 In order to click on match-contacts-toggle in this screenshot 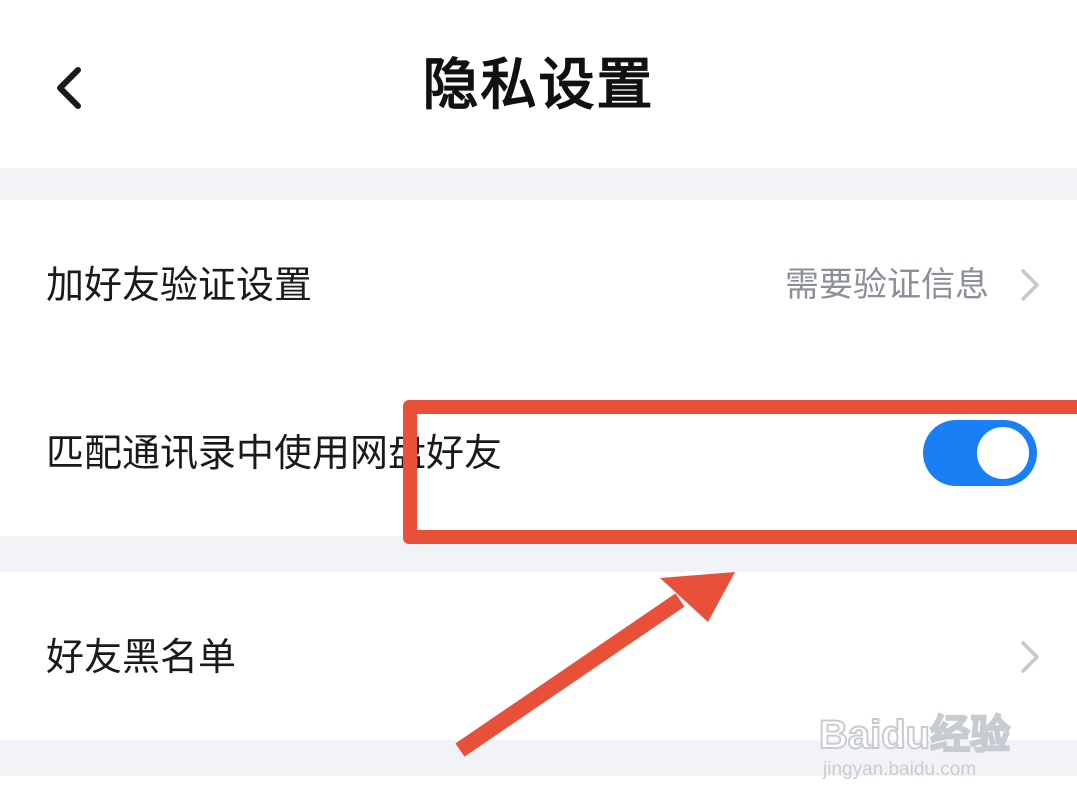, I will do `click(980, 453)`.